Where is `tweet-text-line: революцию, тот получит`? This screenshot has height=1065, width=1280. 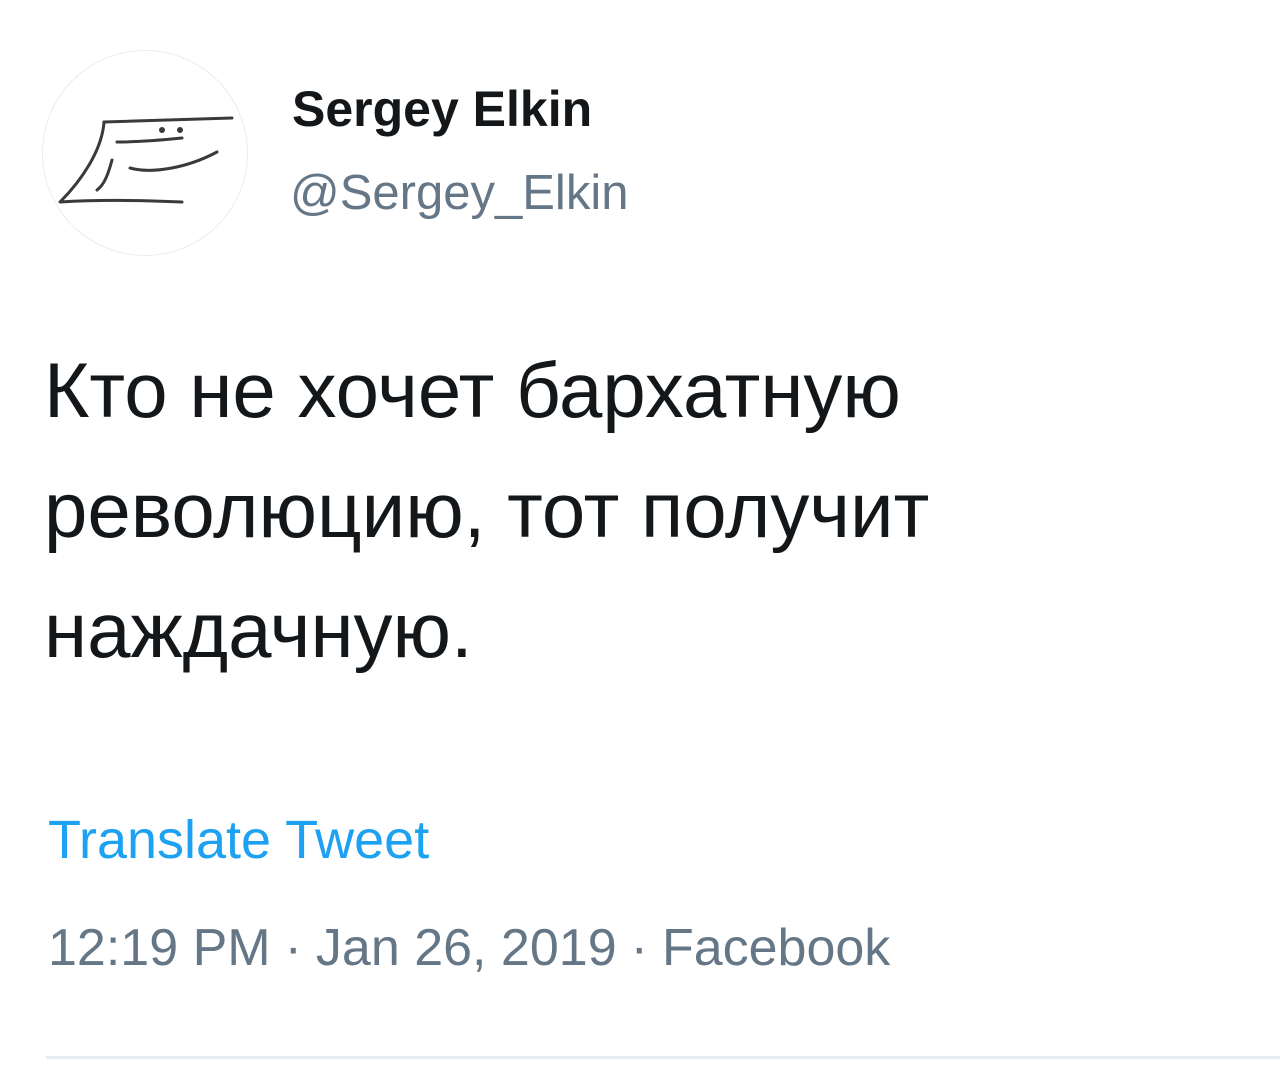 tweet-text-line: революцию, тот получит is located at coordinates (487, 510).